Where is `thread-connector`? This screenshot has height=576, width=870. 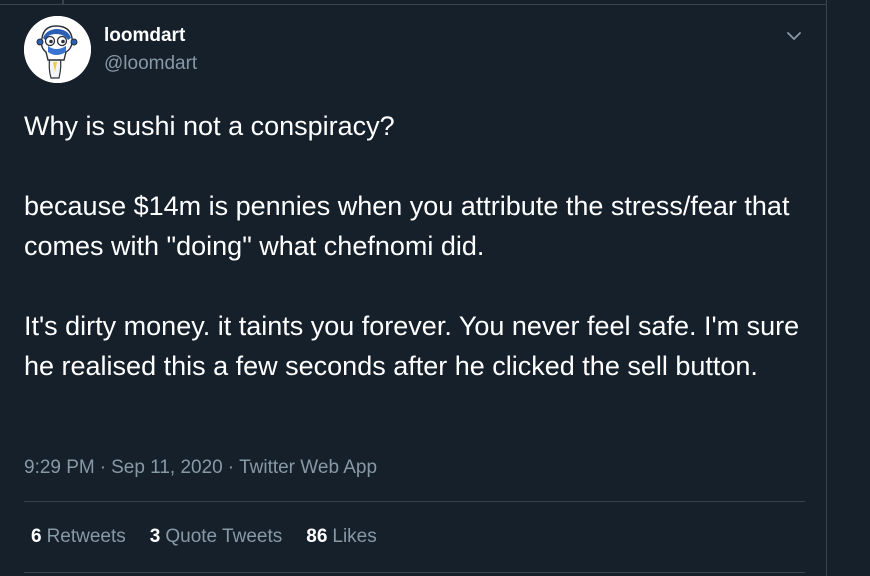 thread-connector is located at coordinates (63, 2).